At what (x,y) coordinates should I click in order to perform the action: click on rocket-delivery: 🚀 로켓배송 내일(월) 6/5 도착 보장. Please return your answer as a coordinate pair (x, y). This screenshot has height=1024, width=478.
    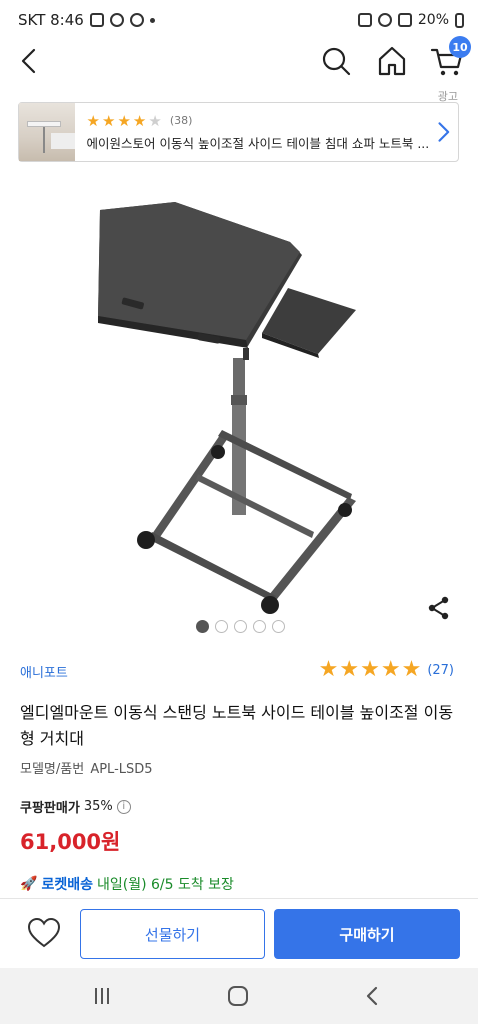
    Looking at the image, I should click on (127, 884).